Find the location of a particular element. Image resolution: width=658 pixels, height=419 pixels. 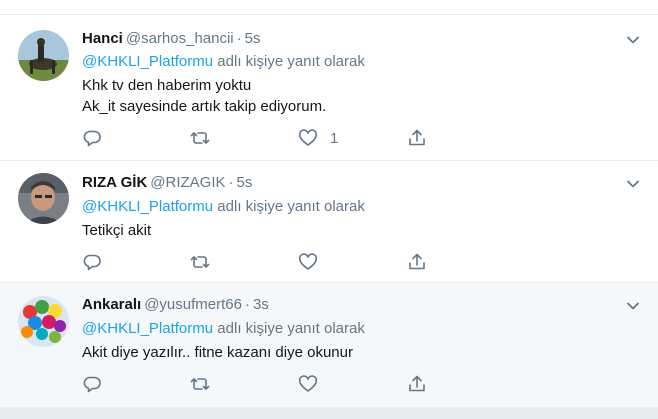

display-name: RIZA GİK is located at coordinates (114, 182).